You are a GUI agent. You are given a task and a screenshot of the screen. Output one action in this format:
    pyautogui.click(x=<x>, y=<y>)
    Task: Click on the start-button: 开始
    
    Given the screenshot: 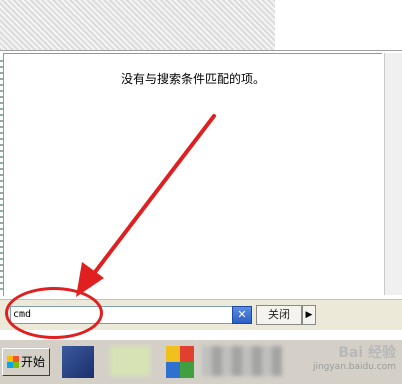 What is the action you would take?
    pyautogui.click(x=26, y=362)
    